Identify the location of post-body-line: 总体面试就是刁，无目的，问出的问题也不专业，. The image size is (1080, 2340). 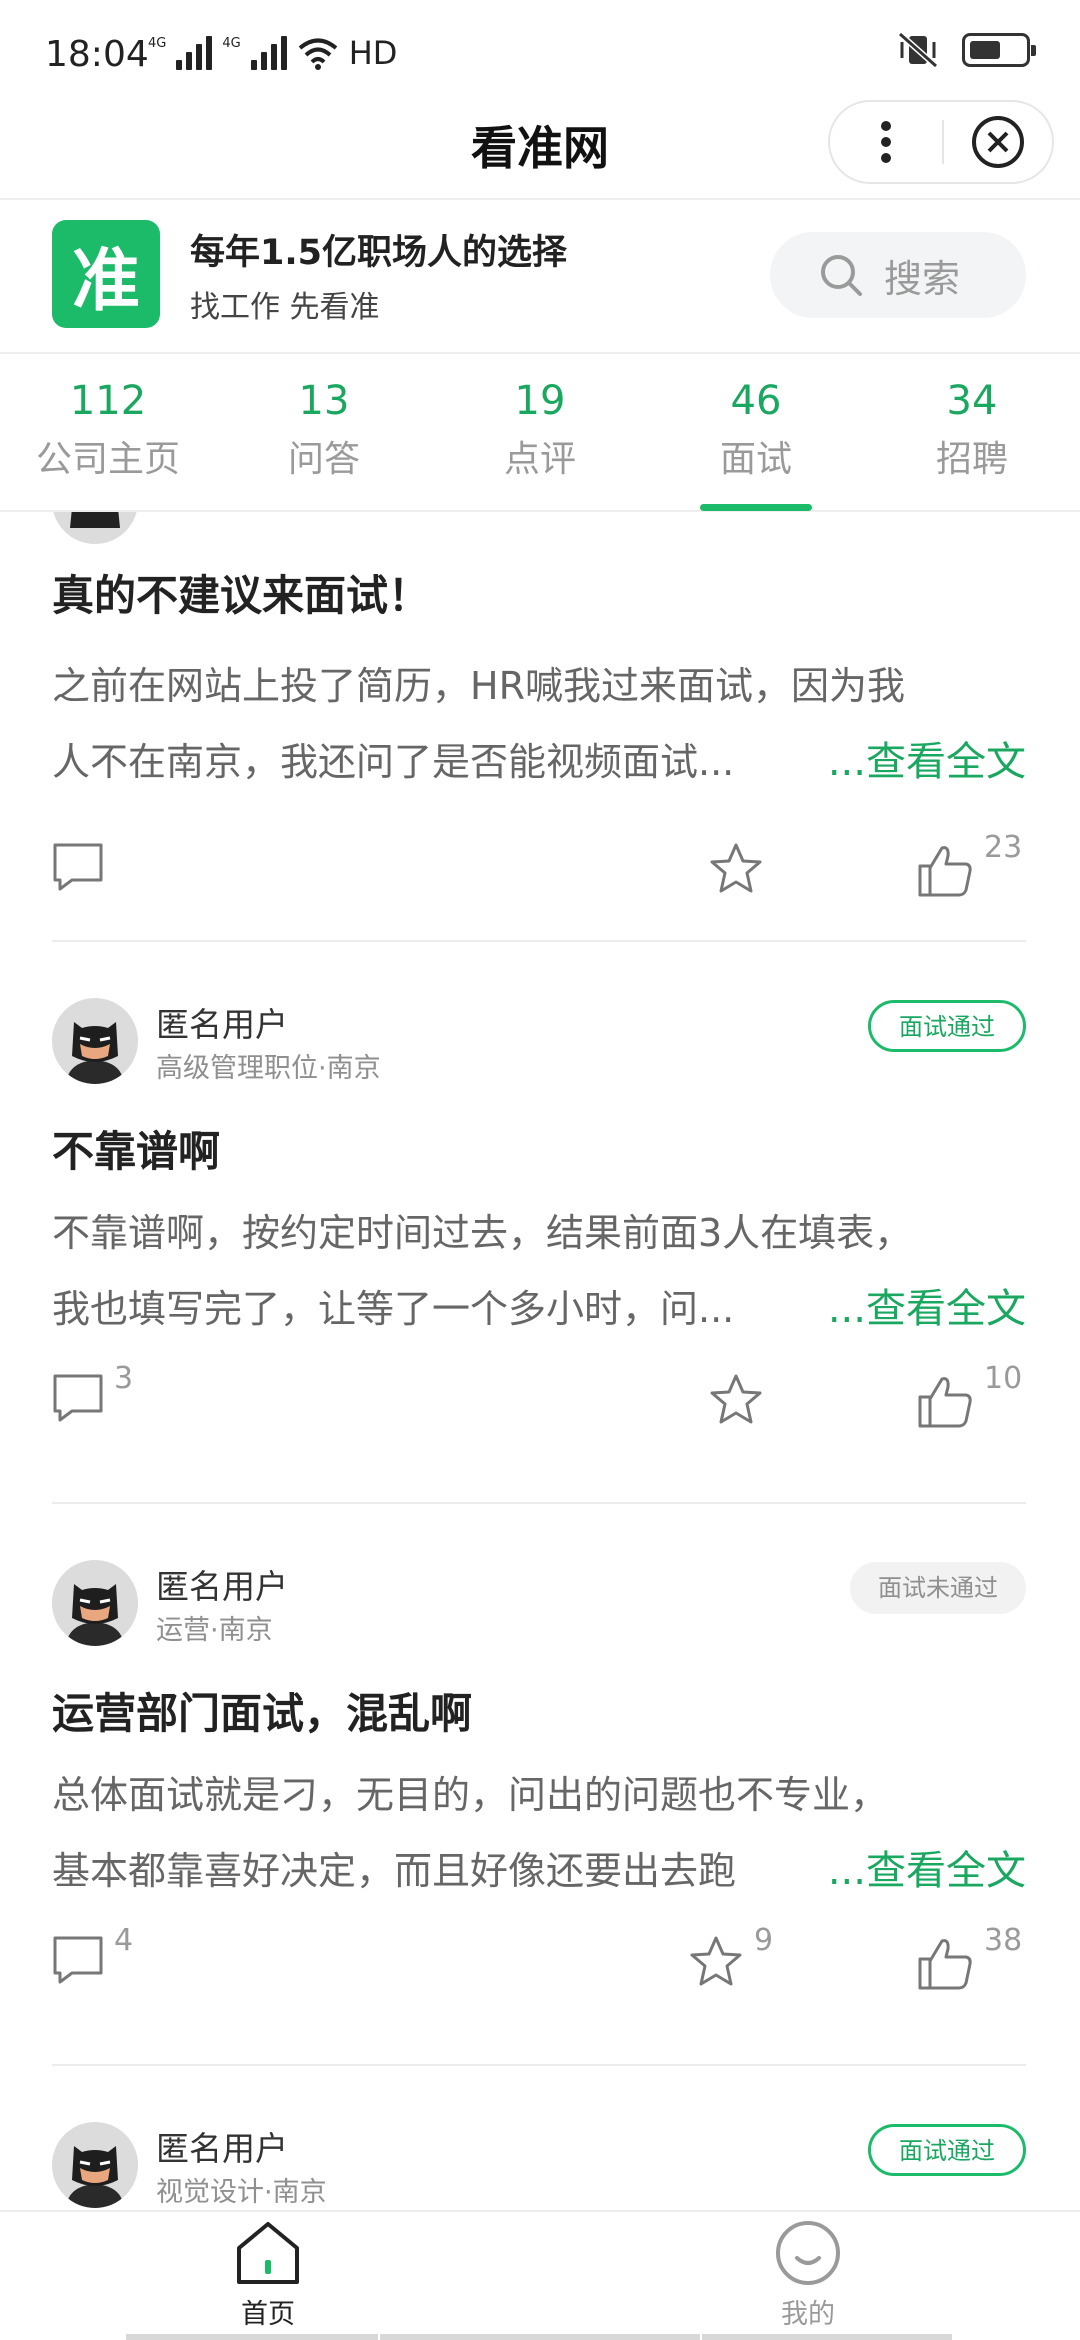
(470, 1795).